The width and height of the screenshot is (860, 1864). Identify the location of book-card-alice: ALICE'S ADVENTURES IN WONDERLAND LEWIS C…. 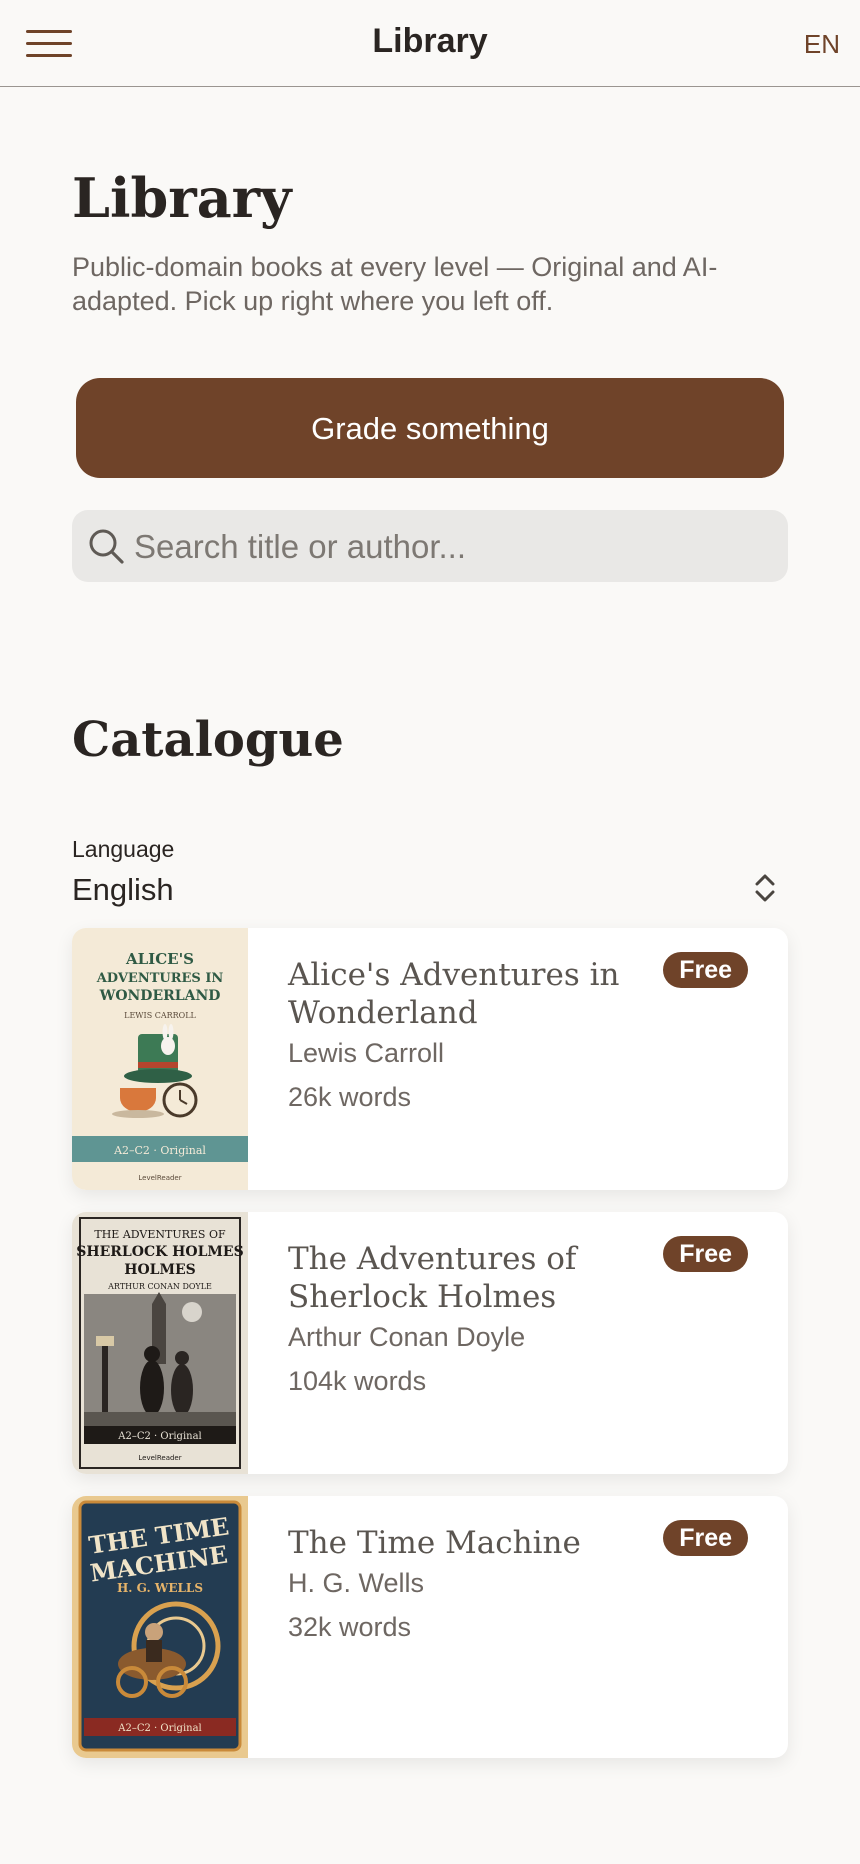
(430, 1059).